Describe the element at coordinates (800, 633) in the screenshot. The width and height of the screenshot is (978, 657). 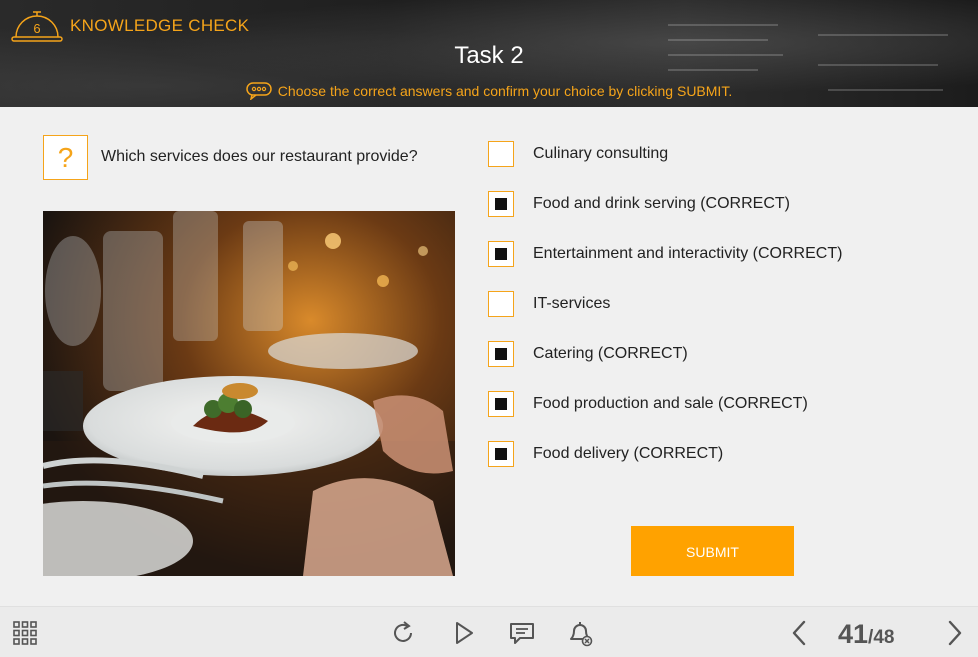
I see `chevron-left-icon` at that location.